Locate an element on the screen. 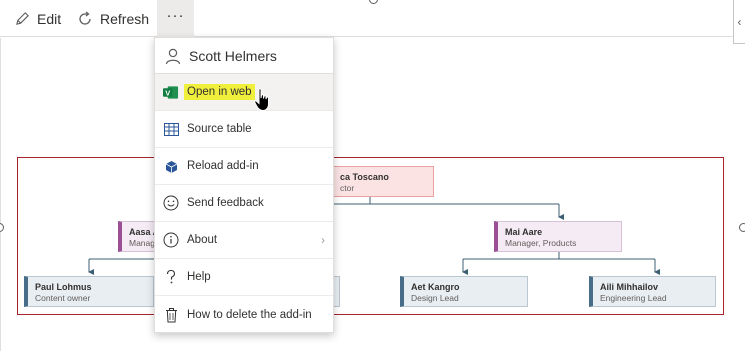 This screenshot has width=745, height=351. menu-item-label: Help is located at coordinates (199, 277).